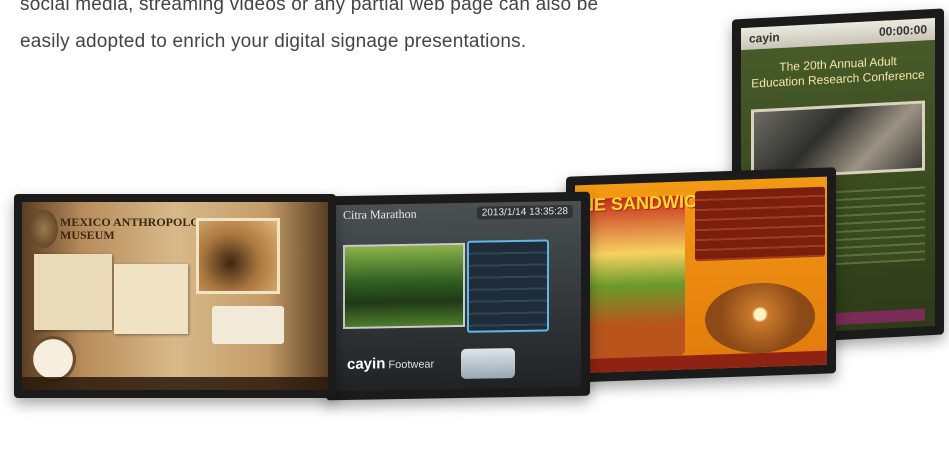 This screenshot has width=949, height=460. What do you see at coordinates (524, 212) in the screenshot?
I see `marathon-datetime: 2013/1/14 13:35:28` at bounding box center [524, 212].